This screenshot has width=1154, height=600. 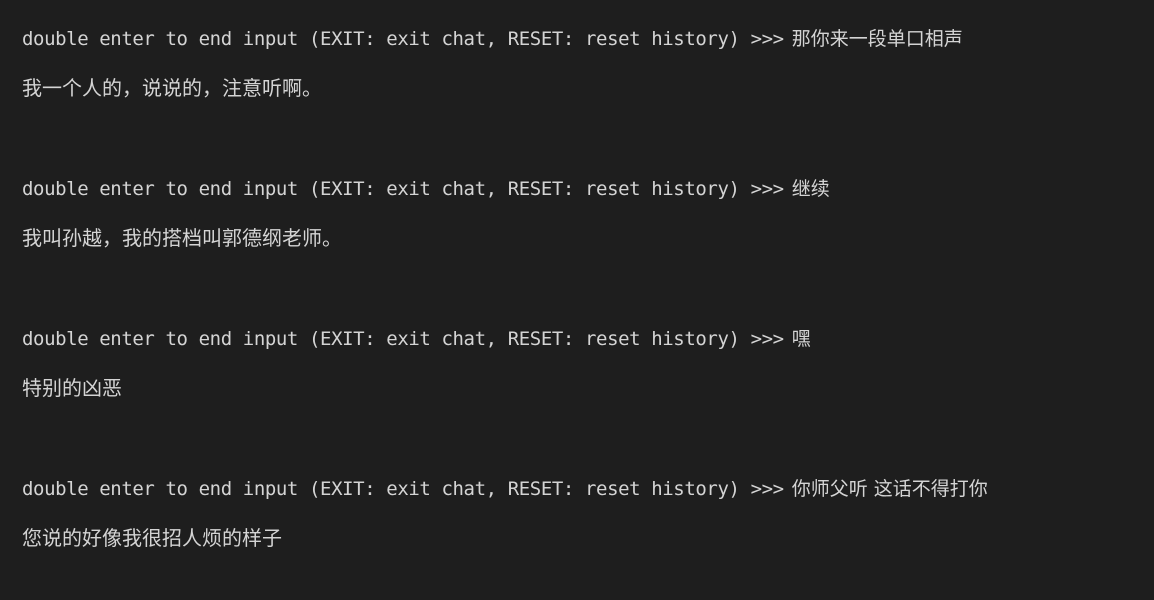 What do you see at coordinates (72, 388) in the screenshot?
I see `response-text: 特别的凶恶` at bounding box center [72, 388].